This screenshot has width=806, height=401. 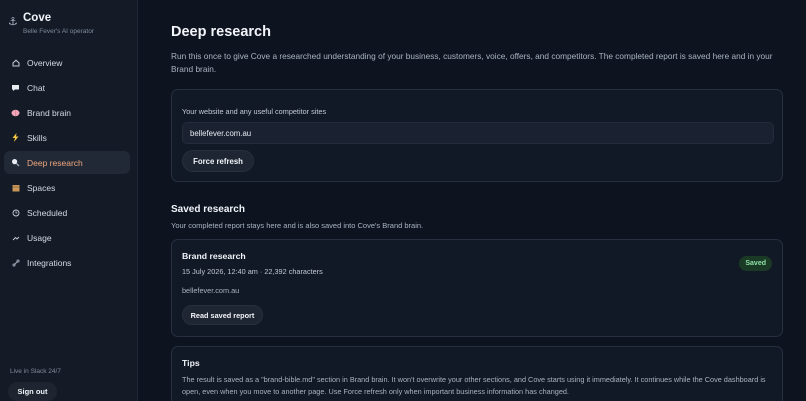 I want to click on brand-subtitle: Belle Fever's AI operator, so click(x=58, y=31).